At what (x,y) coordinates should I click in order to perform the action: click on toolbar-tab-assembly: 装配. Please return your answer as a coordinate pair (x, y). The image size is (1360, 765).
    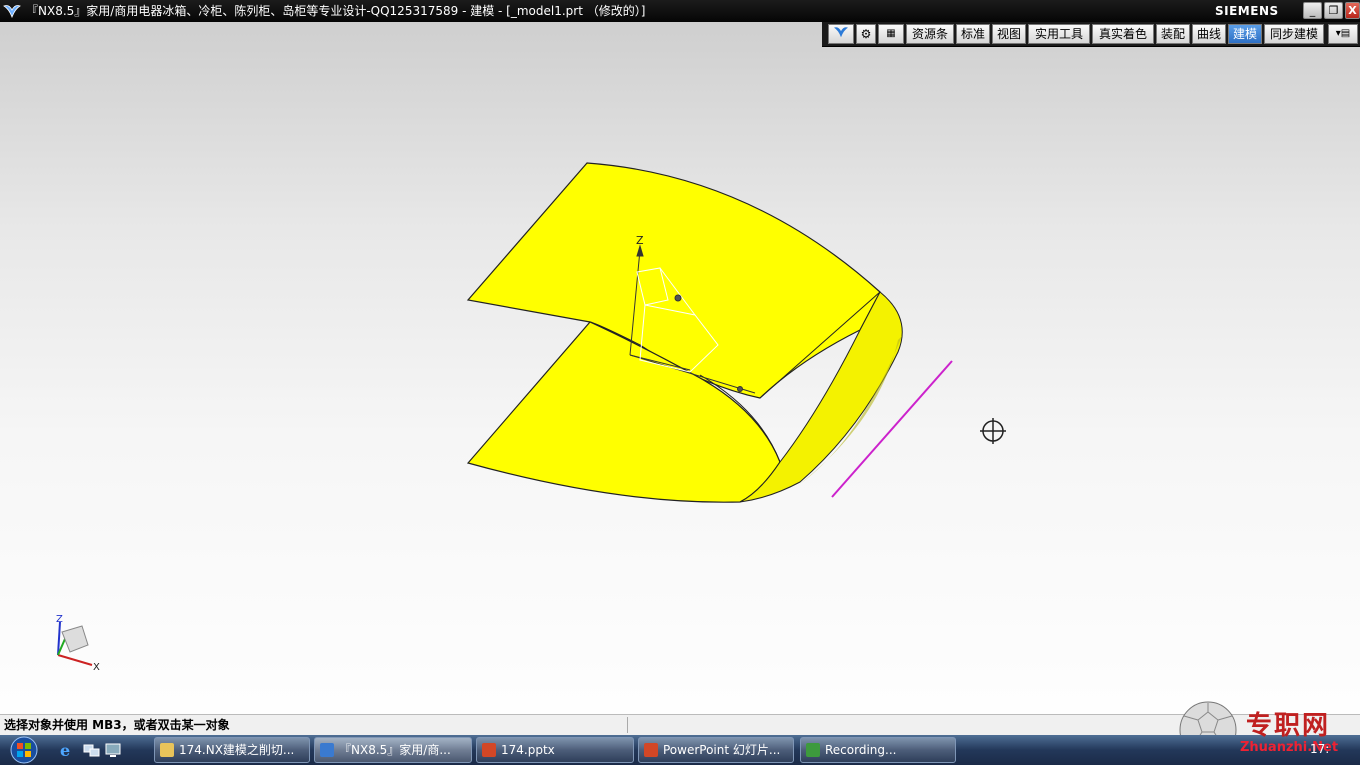
    Looking at the image, I should click on (1173, 34).